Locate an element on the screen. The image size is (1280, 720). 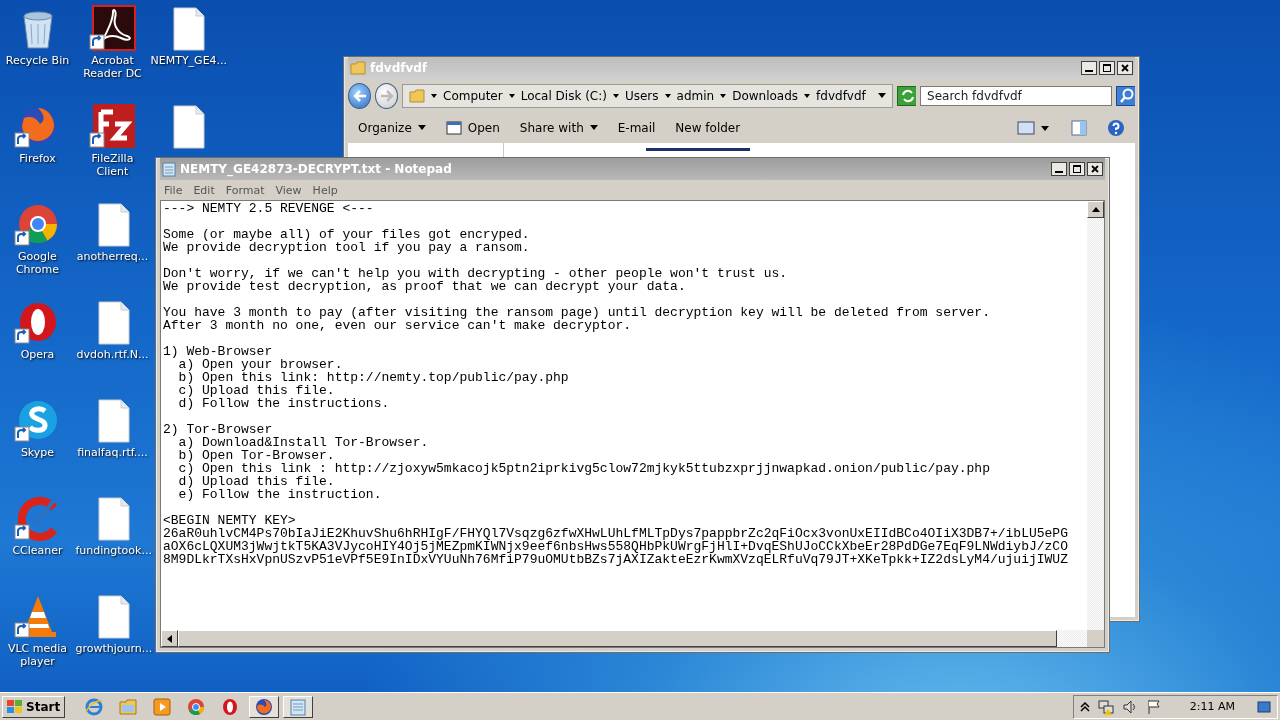
text-line: 26aR0uhlvCM4Ps70bIaJiE2KhuvShu6hRHIgF/FHYQl7Vsqzg6zfwXHwLUhLfMLTpDys7pappbrZc2qFiOcx3vonUxEIIdBCo4OIiX3DB7+/ibLU5ePG is located at coordinates (616, 533).